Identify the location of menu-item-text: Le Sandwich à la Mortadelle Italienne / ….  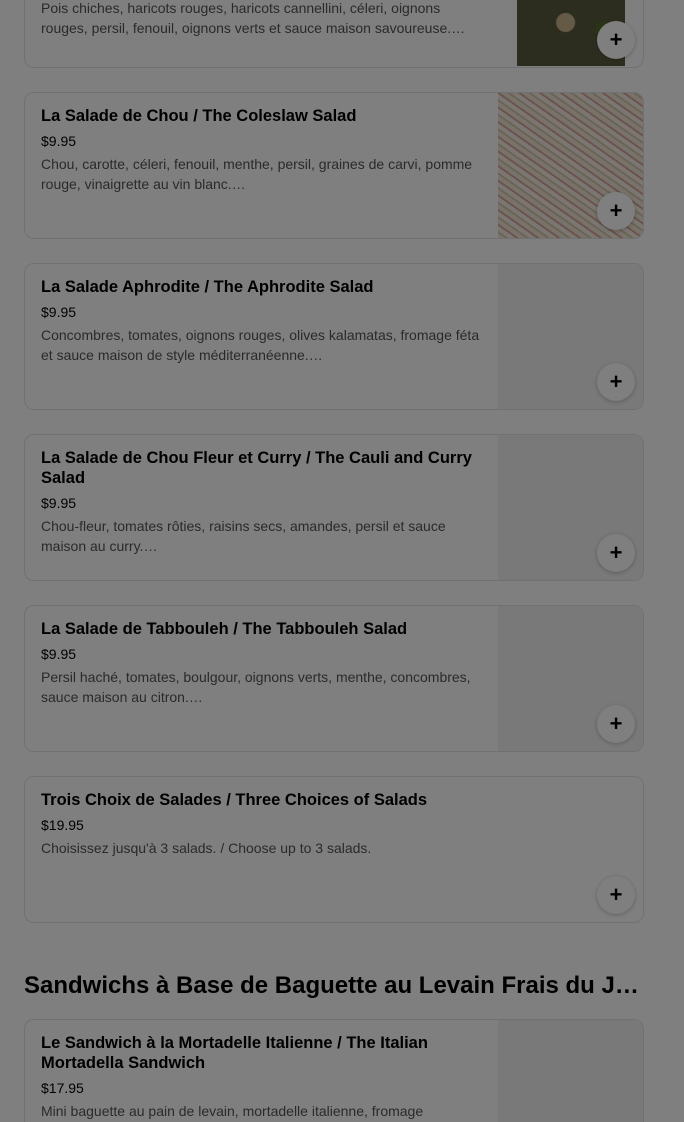
(261, 1077).